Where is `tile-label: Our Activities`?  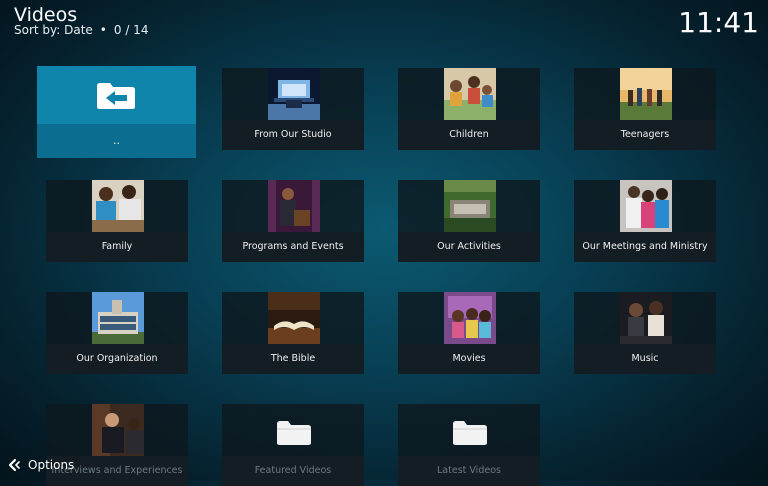 tile-label: Our Activities is located at coordinates (469, 246).